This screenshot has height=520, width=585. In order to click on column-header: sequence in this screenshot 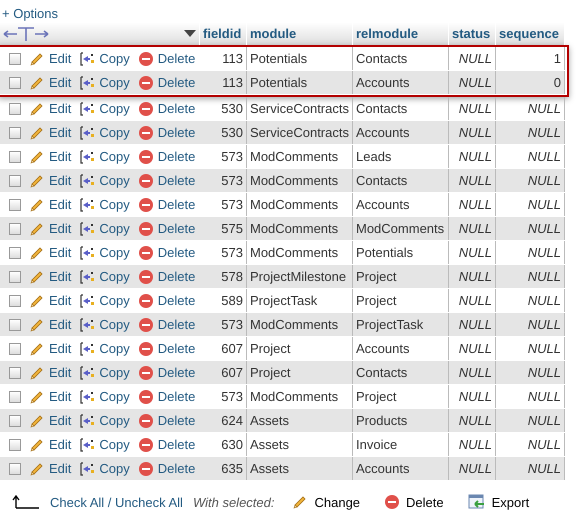, I will do `click(530, 33)`.